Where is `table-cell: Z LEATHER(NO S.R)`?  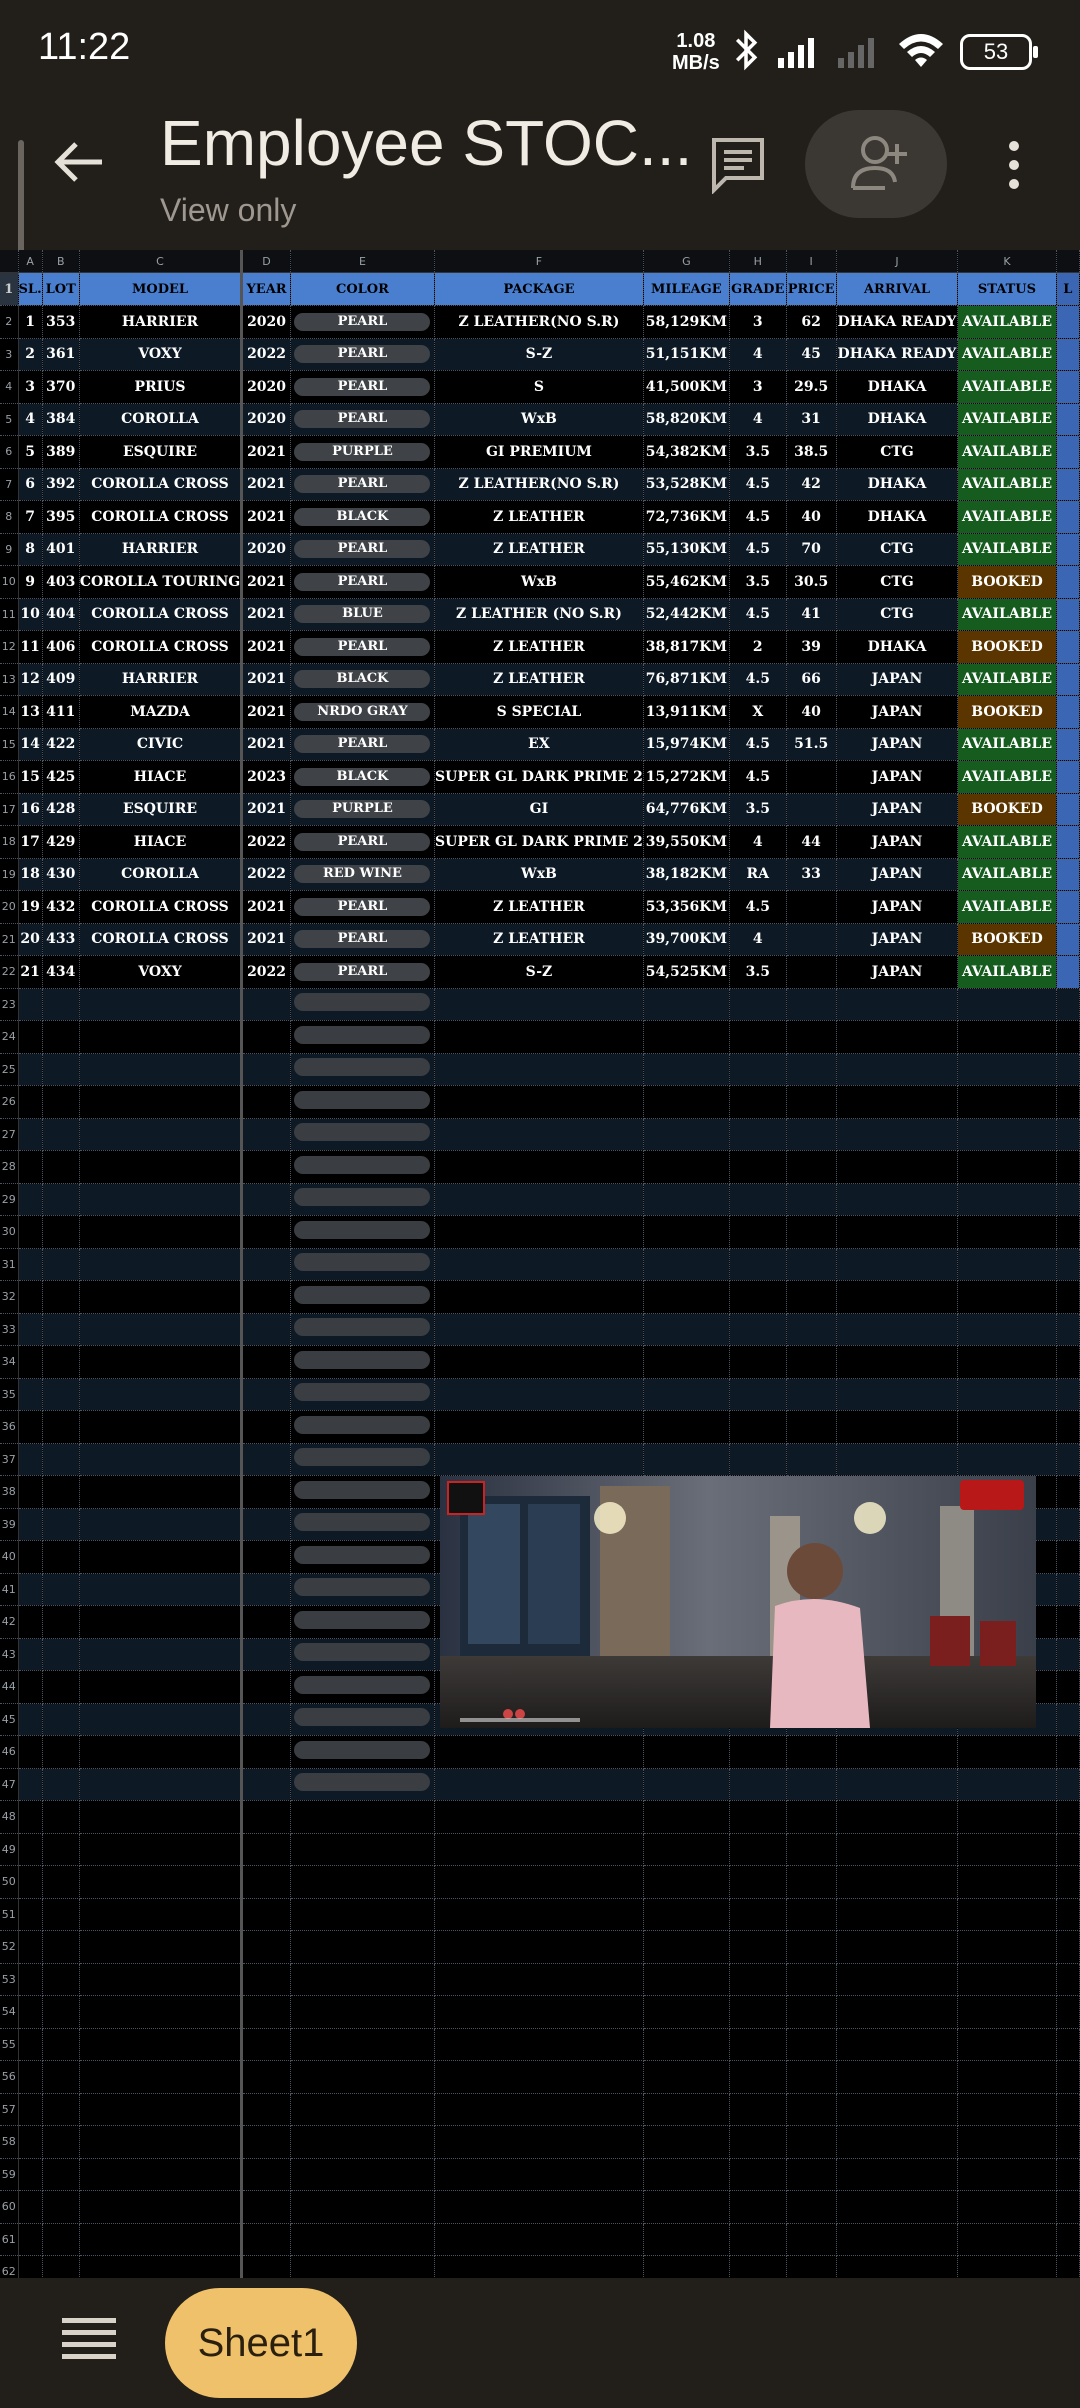
table-cell: Z LEATHER(NO S.R) is located at coordinates (539, 322).